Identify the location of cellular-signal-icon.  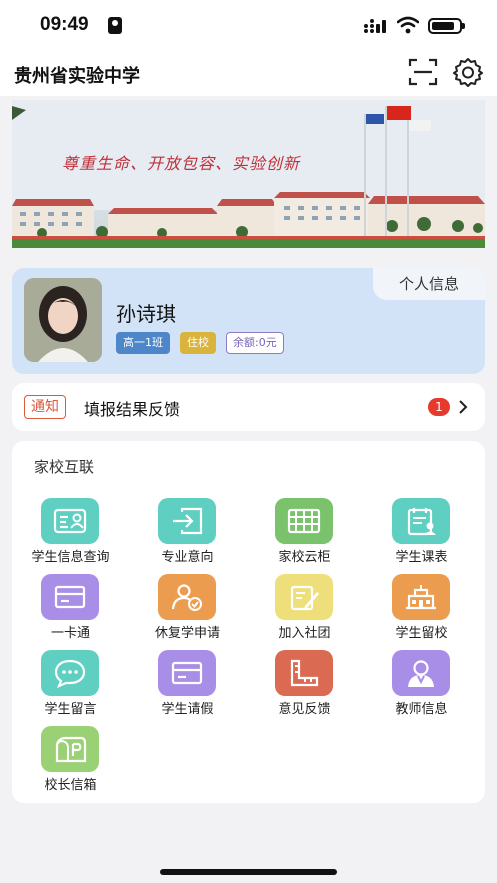
(375, 26).